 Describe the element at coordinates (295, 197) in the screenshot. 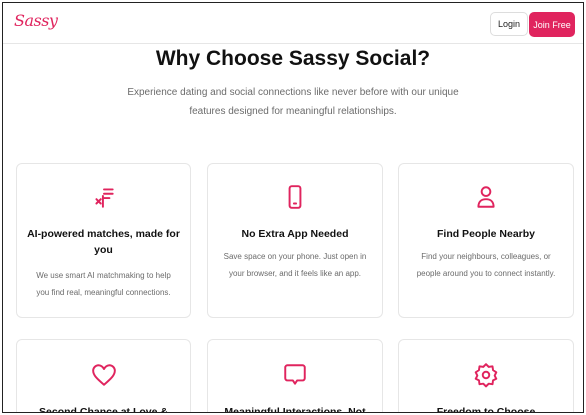

I see `smartphone-icon` at that location.